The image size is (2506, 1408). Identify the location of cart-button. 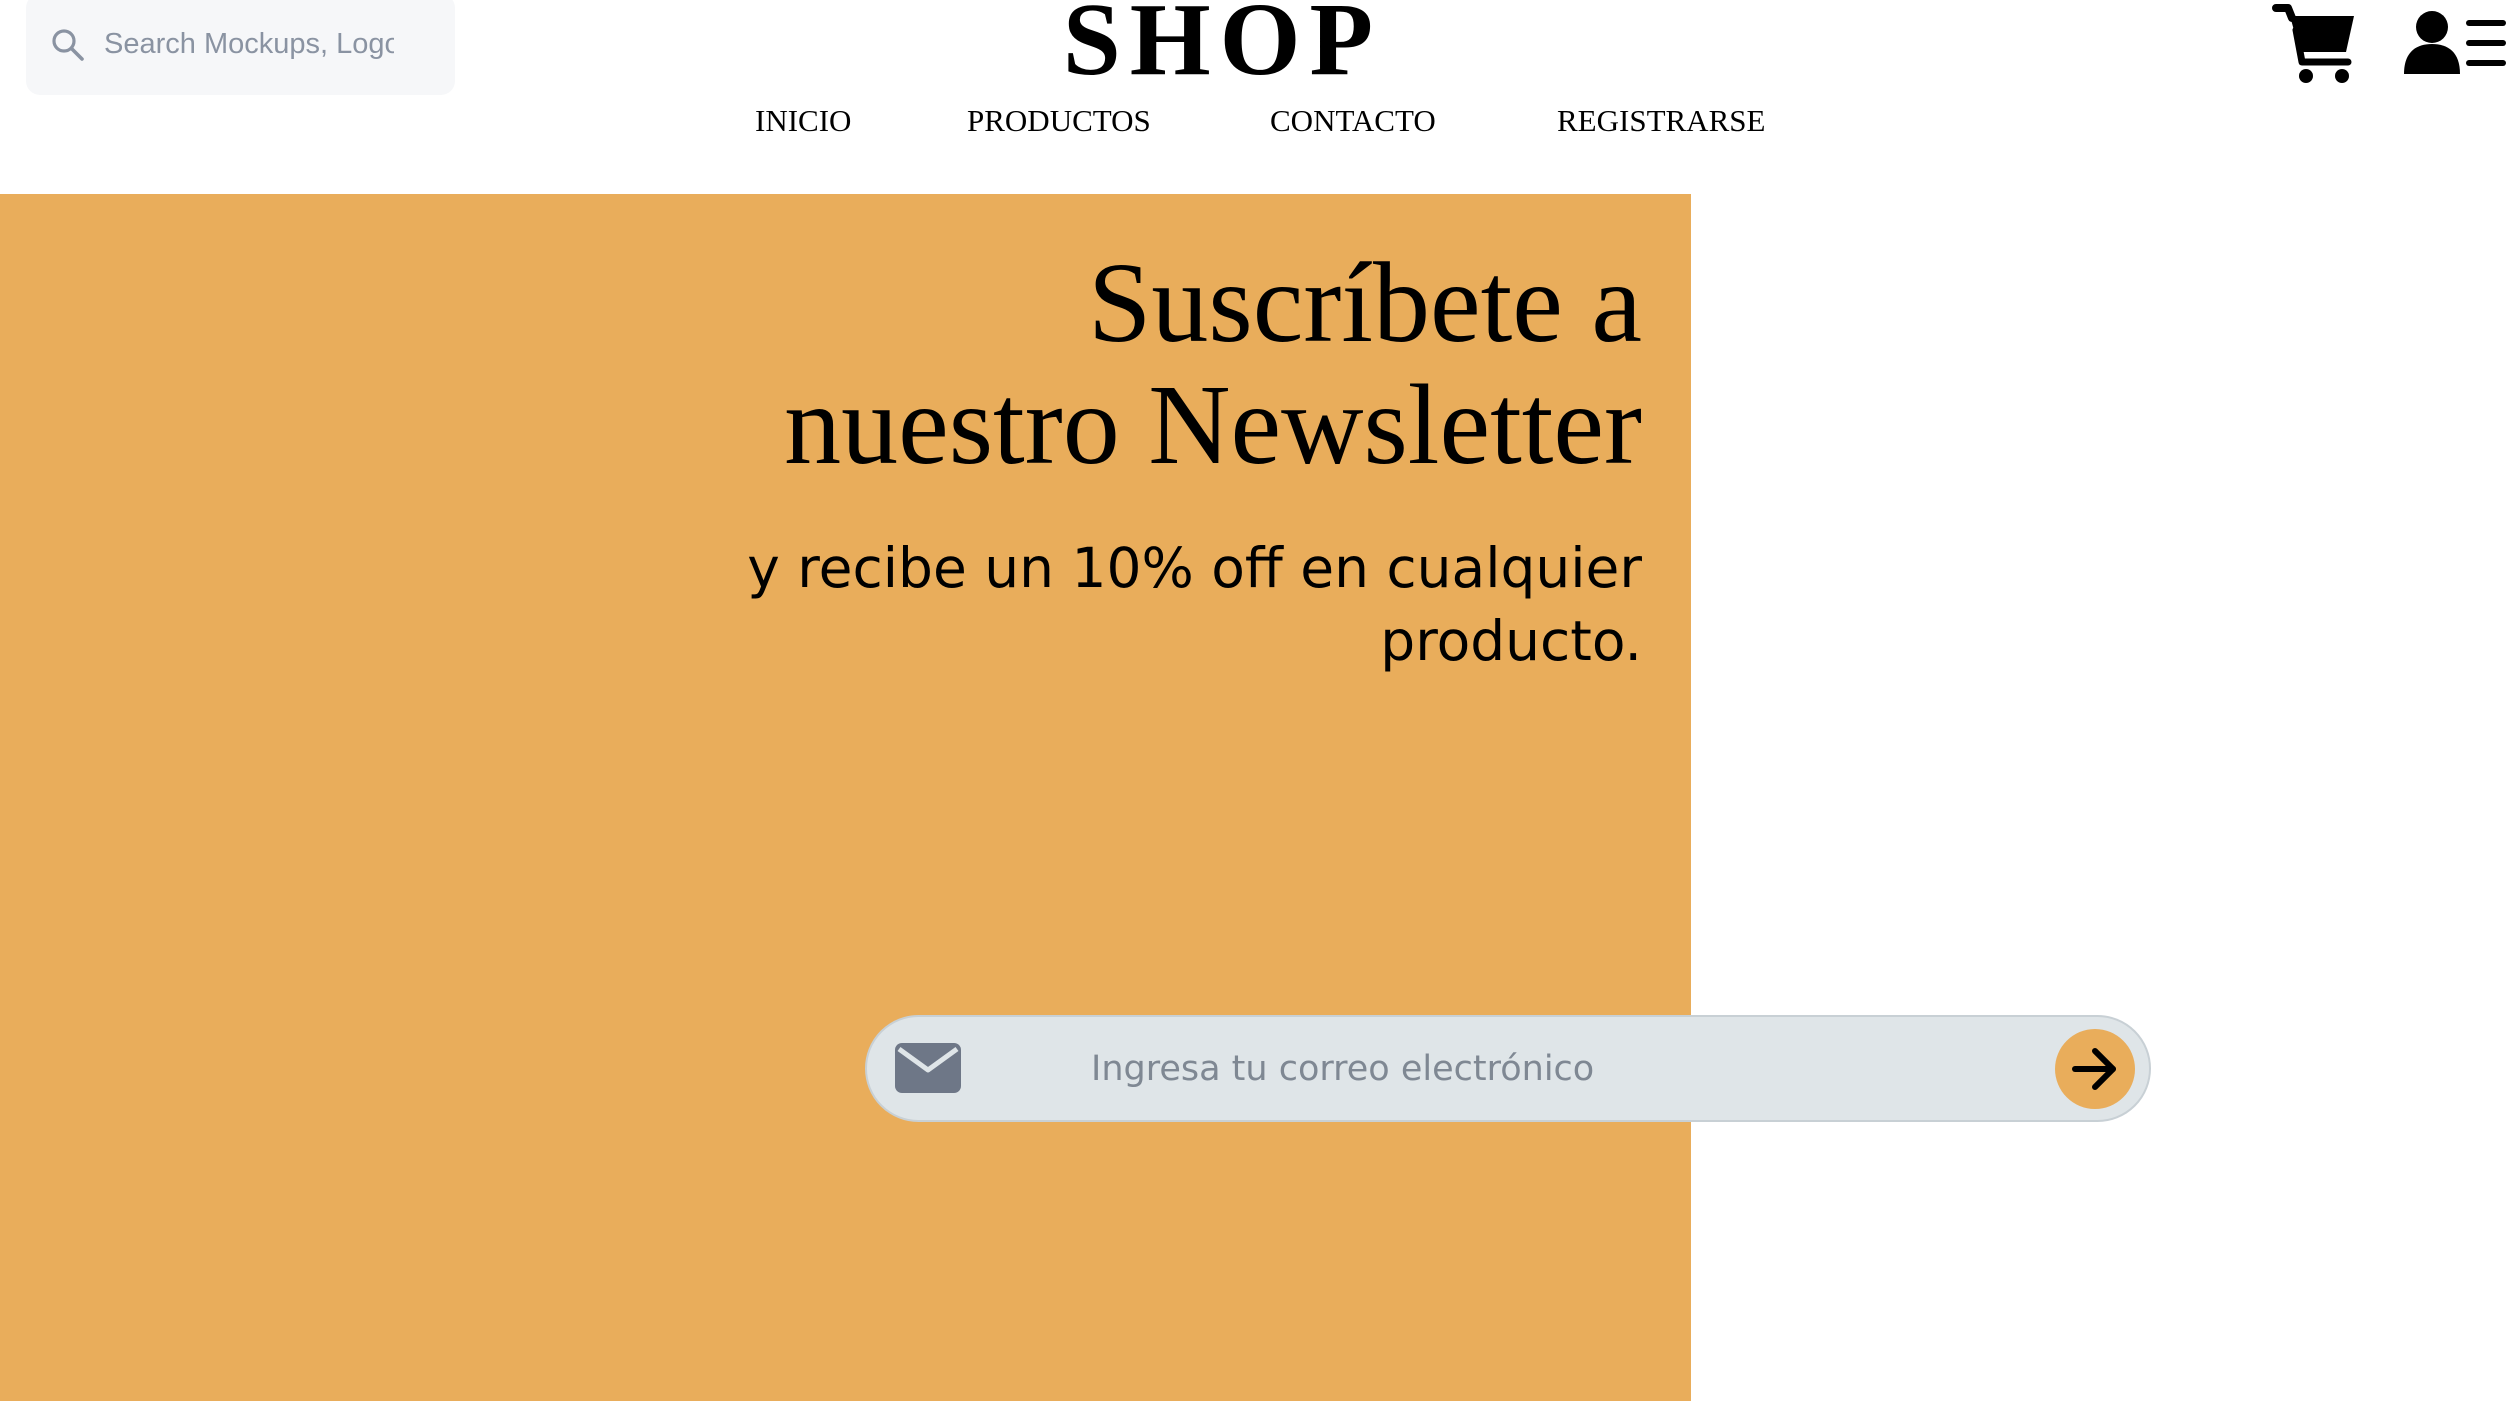
(2315, 43).